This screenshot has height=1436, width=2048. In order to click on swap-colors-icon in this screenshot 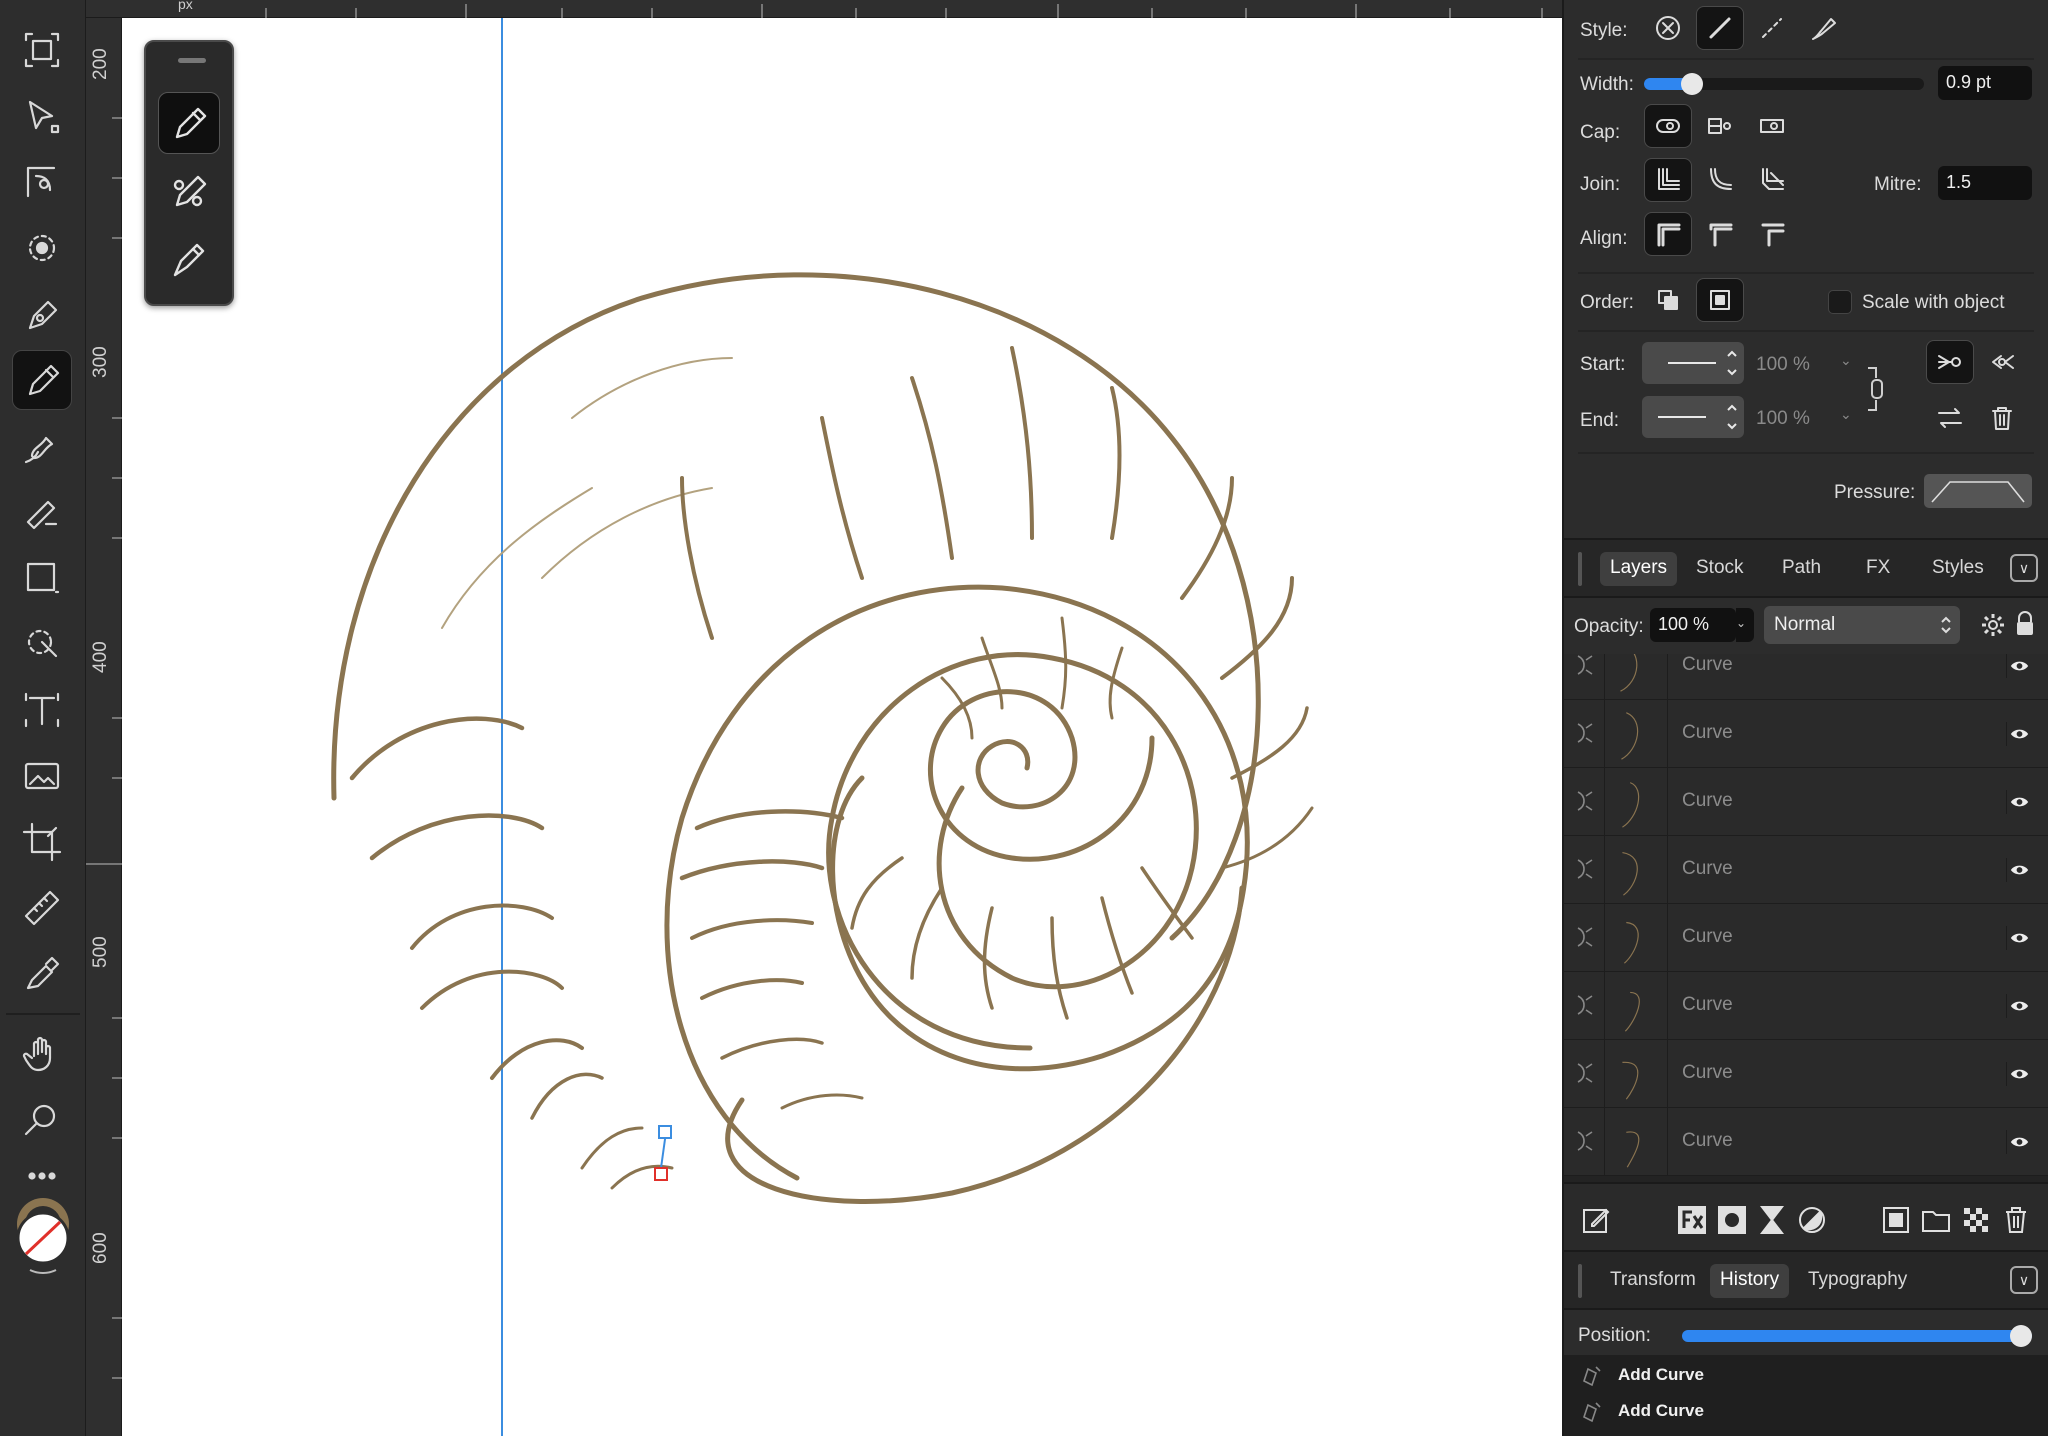, I will do `click(43, 1271)`.